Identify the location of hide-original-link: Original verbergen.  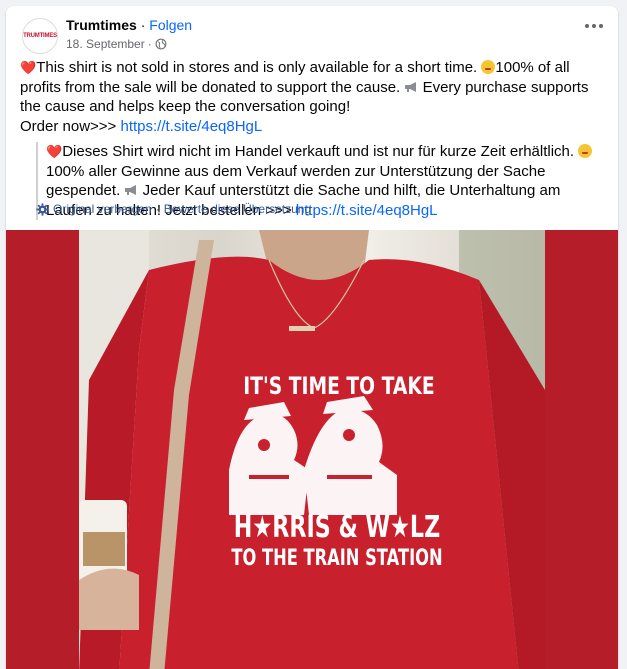
(102, 209).